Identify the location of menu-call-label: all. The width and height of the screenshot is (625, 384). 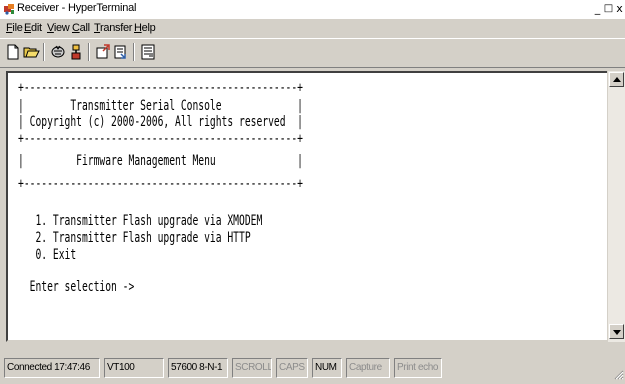
(84, 28).